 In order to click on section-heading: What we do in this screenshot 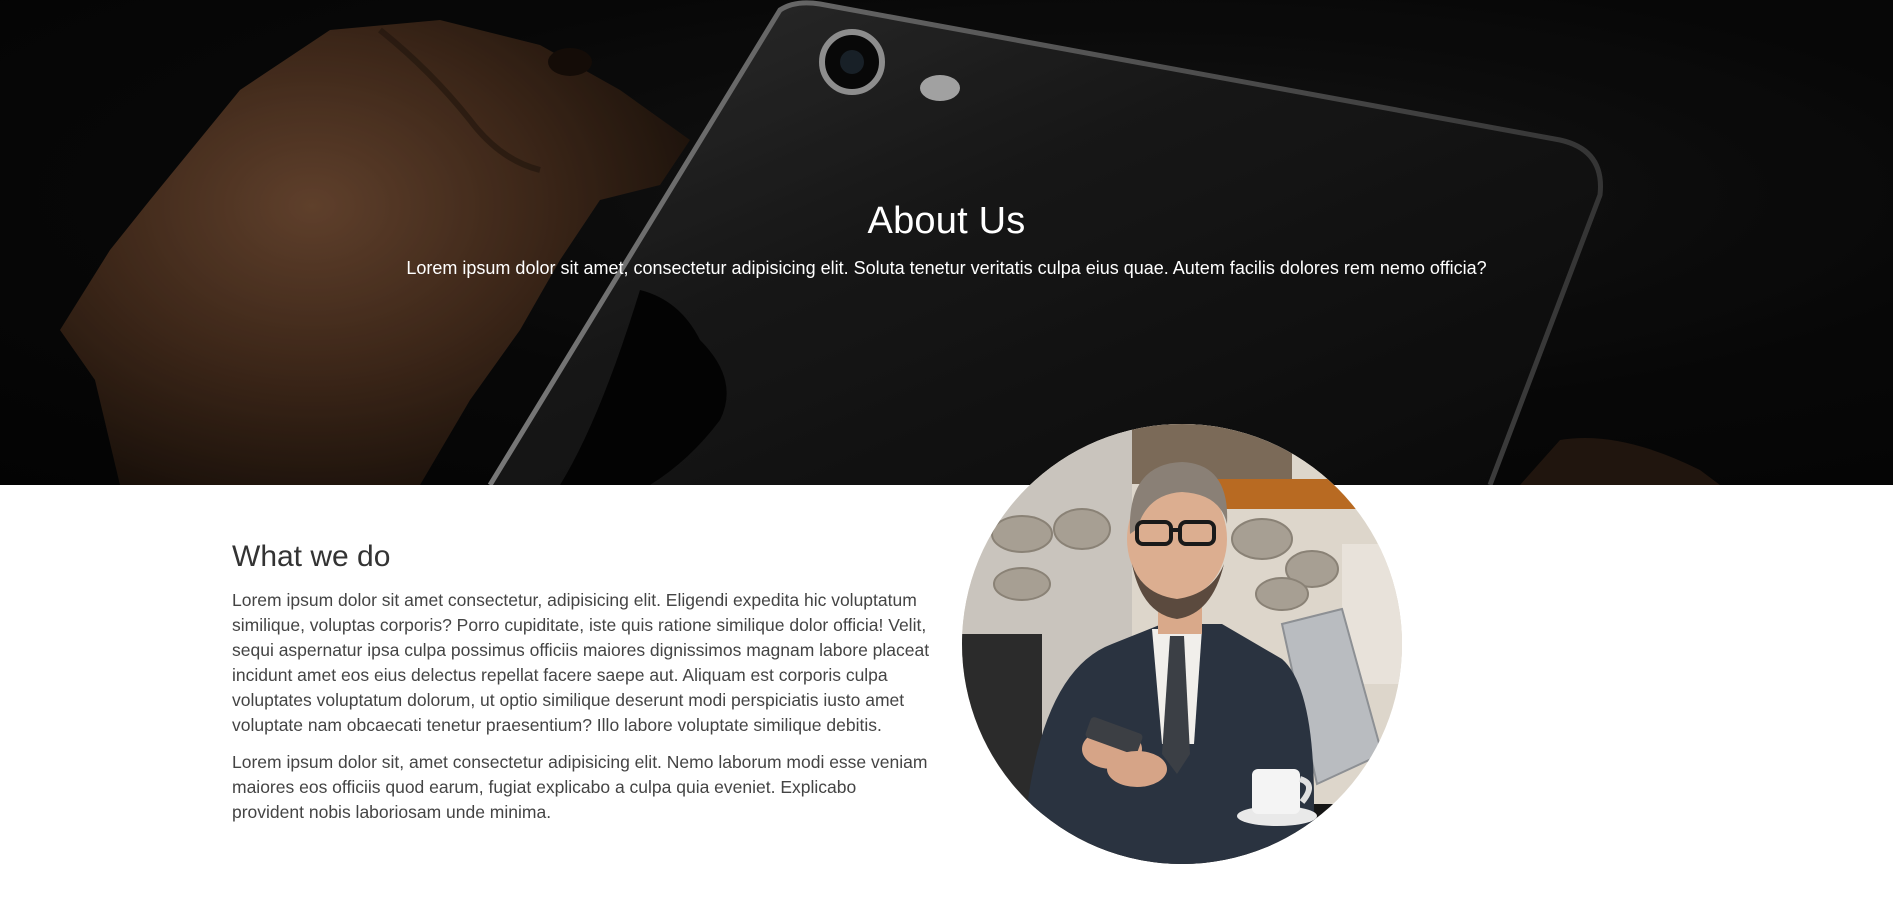, I will do `click(311, 556)`.